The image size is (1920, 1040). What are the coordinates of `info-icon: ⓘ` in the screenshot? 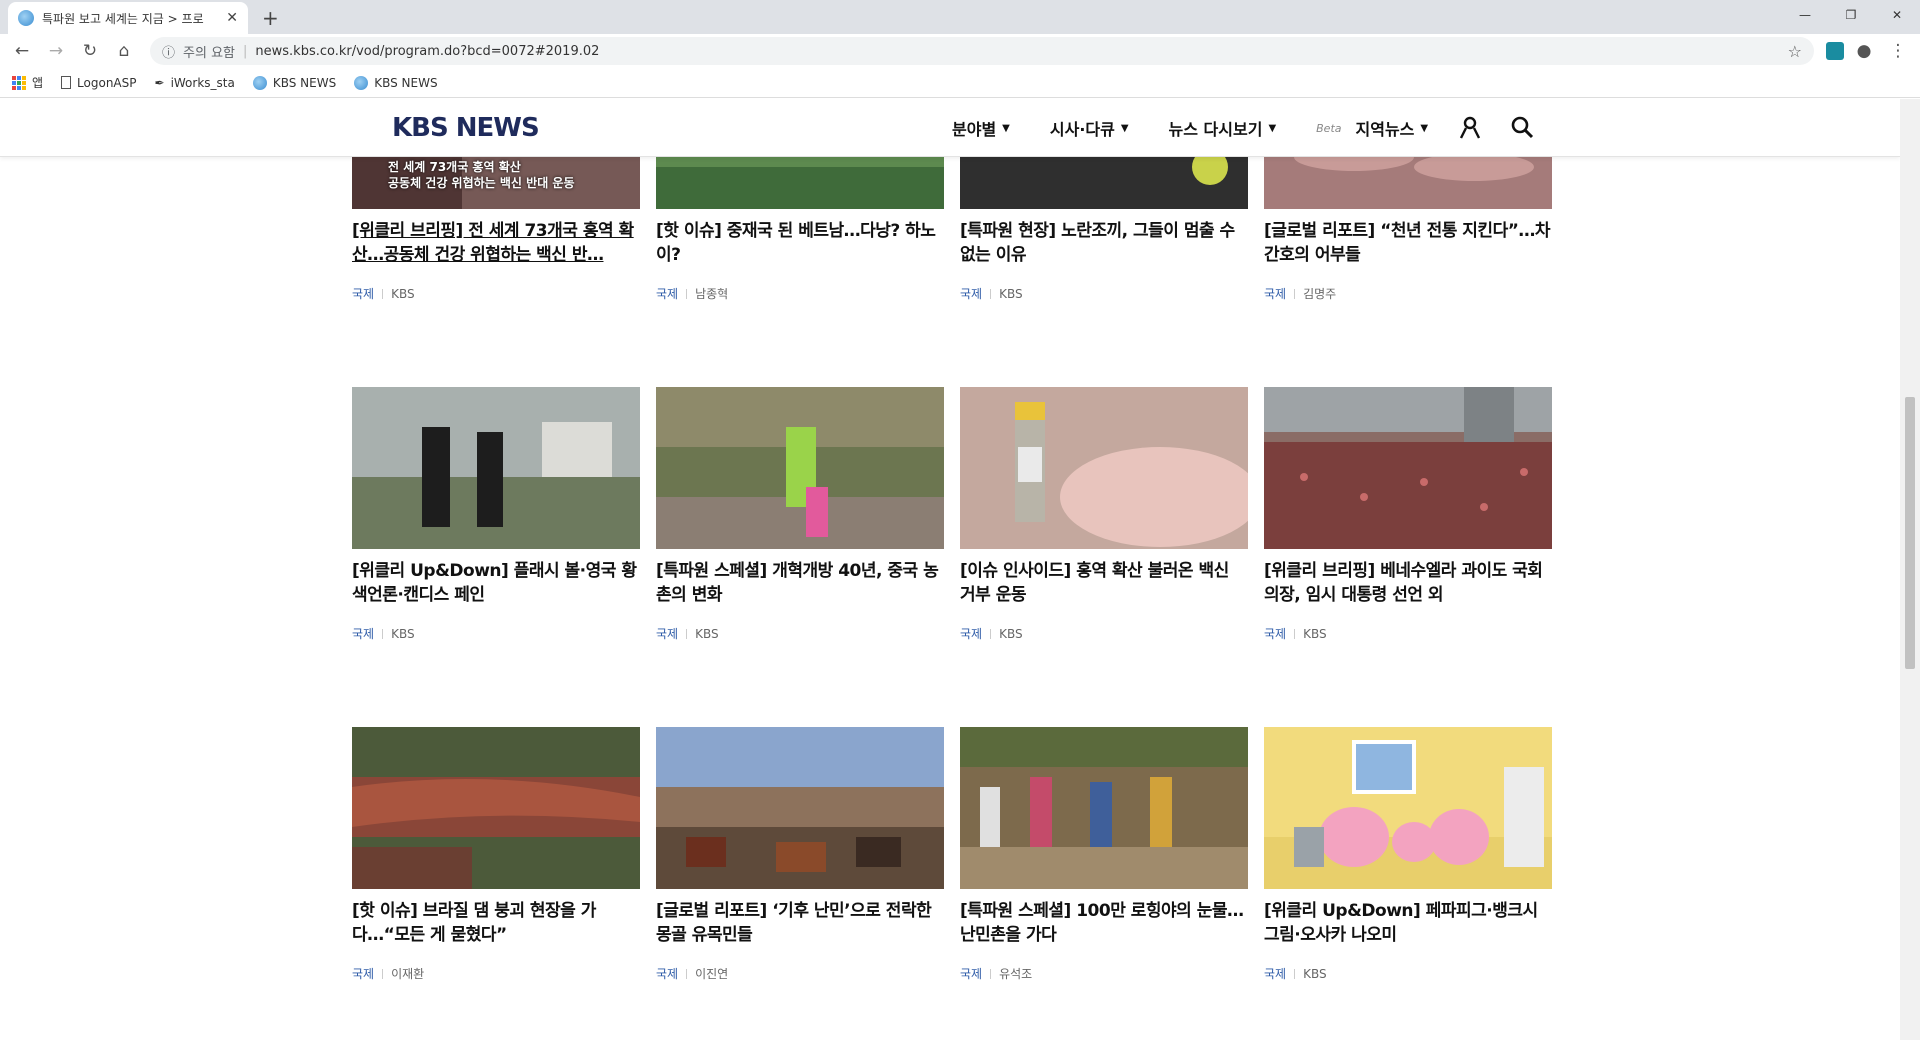 It's located at (168, 51).